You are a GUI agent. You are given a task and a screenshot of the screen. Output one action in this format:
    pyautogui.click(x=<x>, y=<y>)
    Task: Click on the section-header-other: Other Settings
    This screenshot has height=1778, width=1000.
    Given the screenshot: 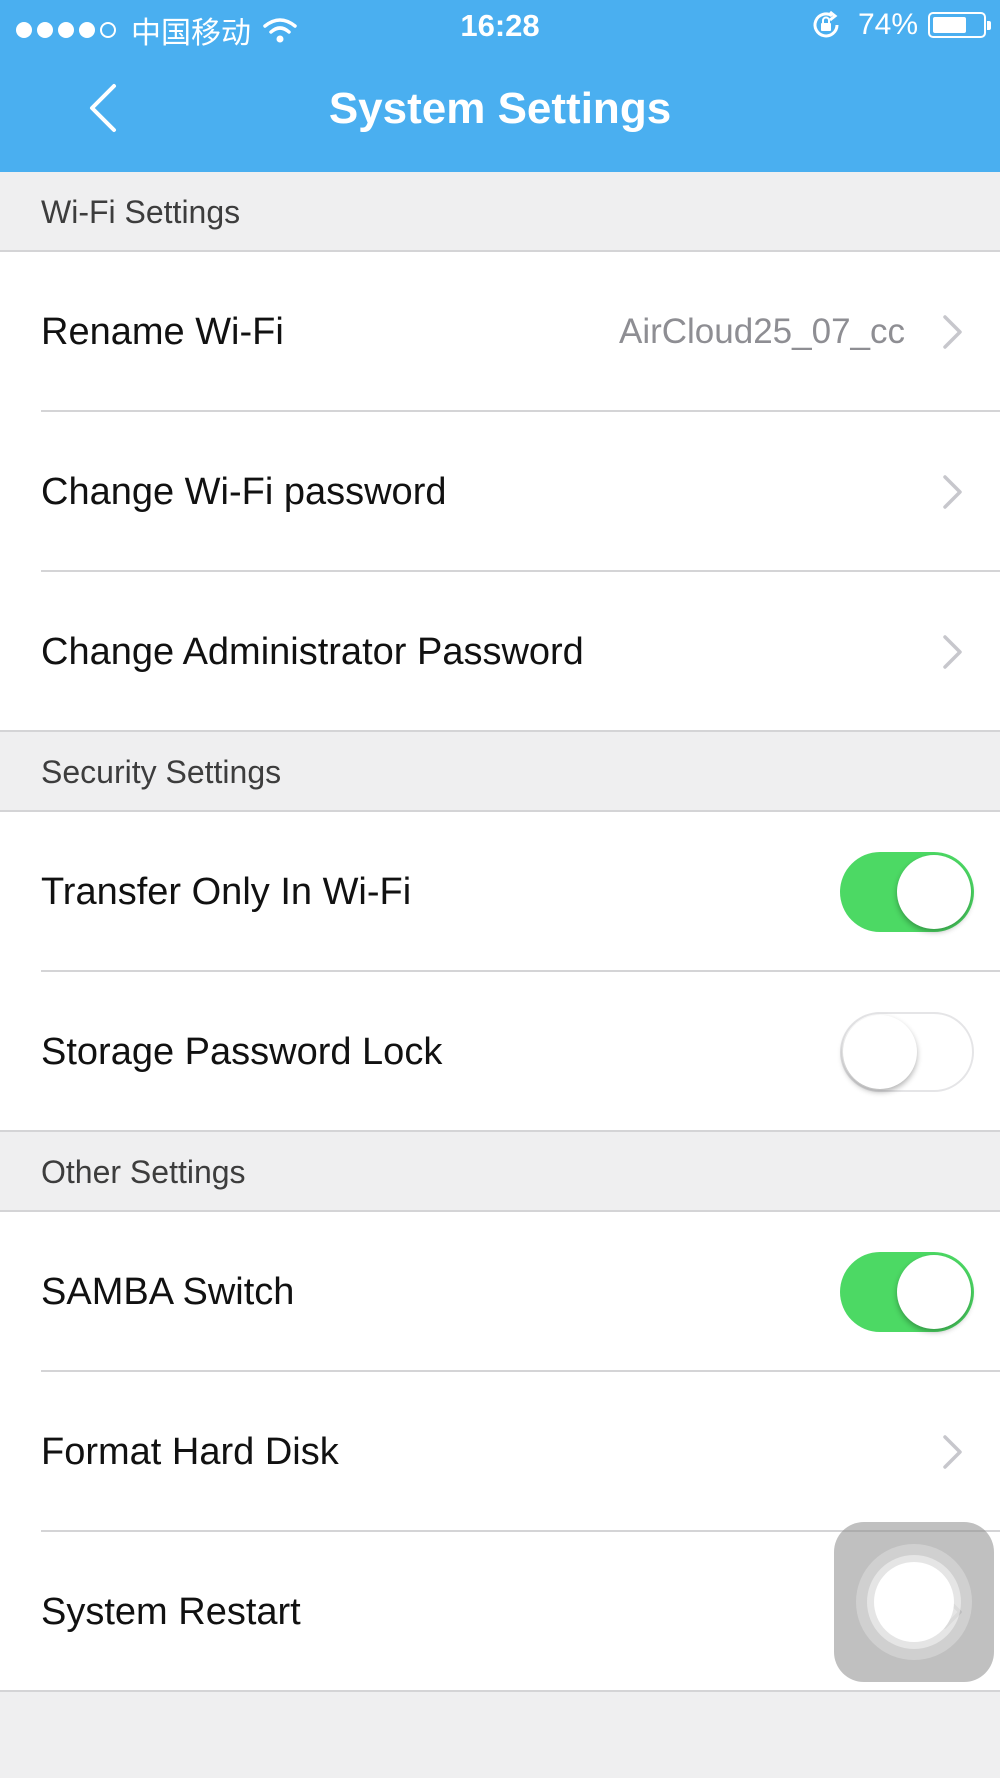 What is the action you would take?
    pyautogui.click(x=500, y=1172)
    